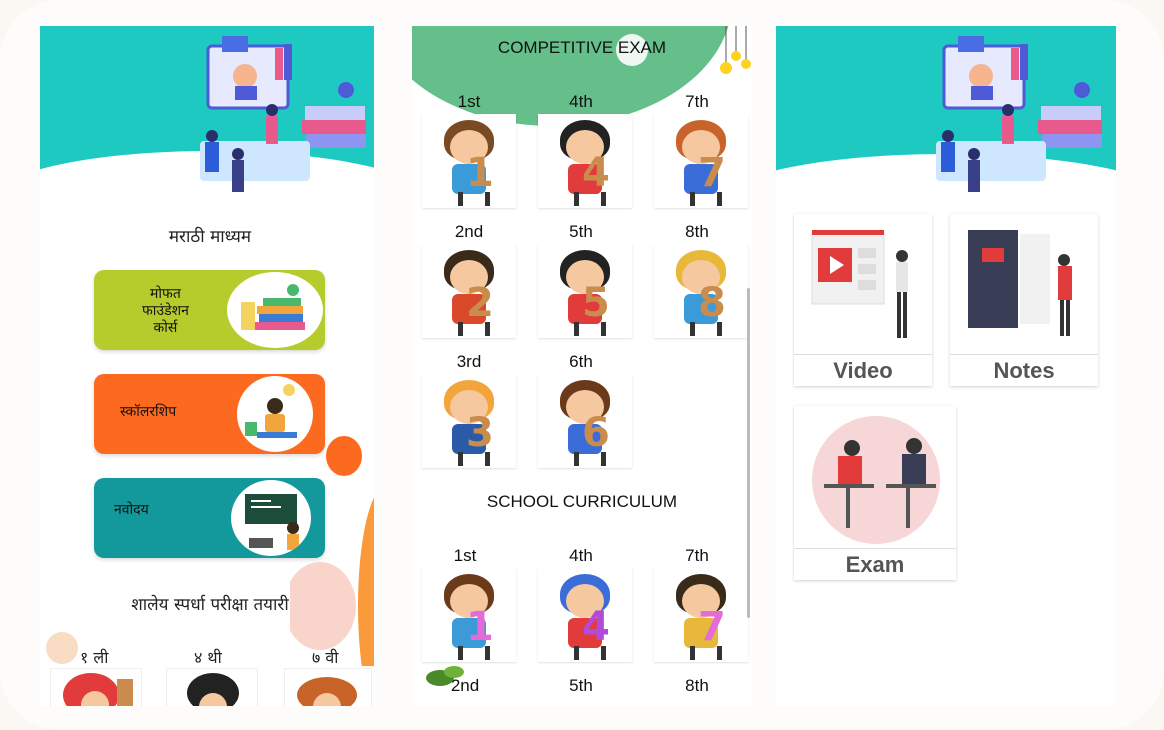 Image resolution: width=1164 pixels, height=730 pixels. I want to click on school-grade-8-label: 8th, so click(697, 685).